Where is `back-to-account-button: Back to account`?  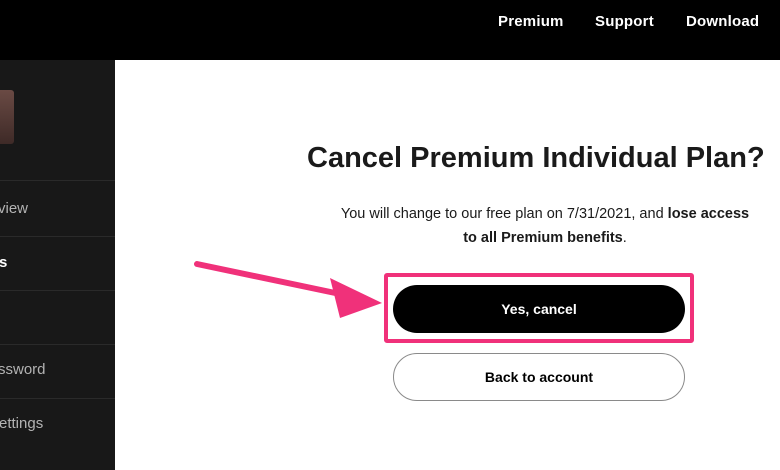
back-to-account-button: Back to account is located at coordinates (539, 377).